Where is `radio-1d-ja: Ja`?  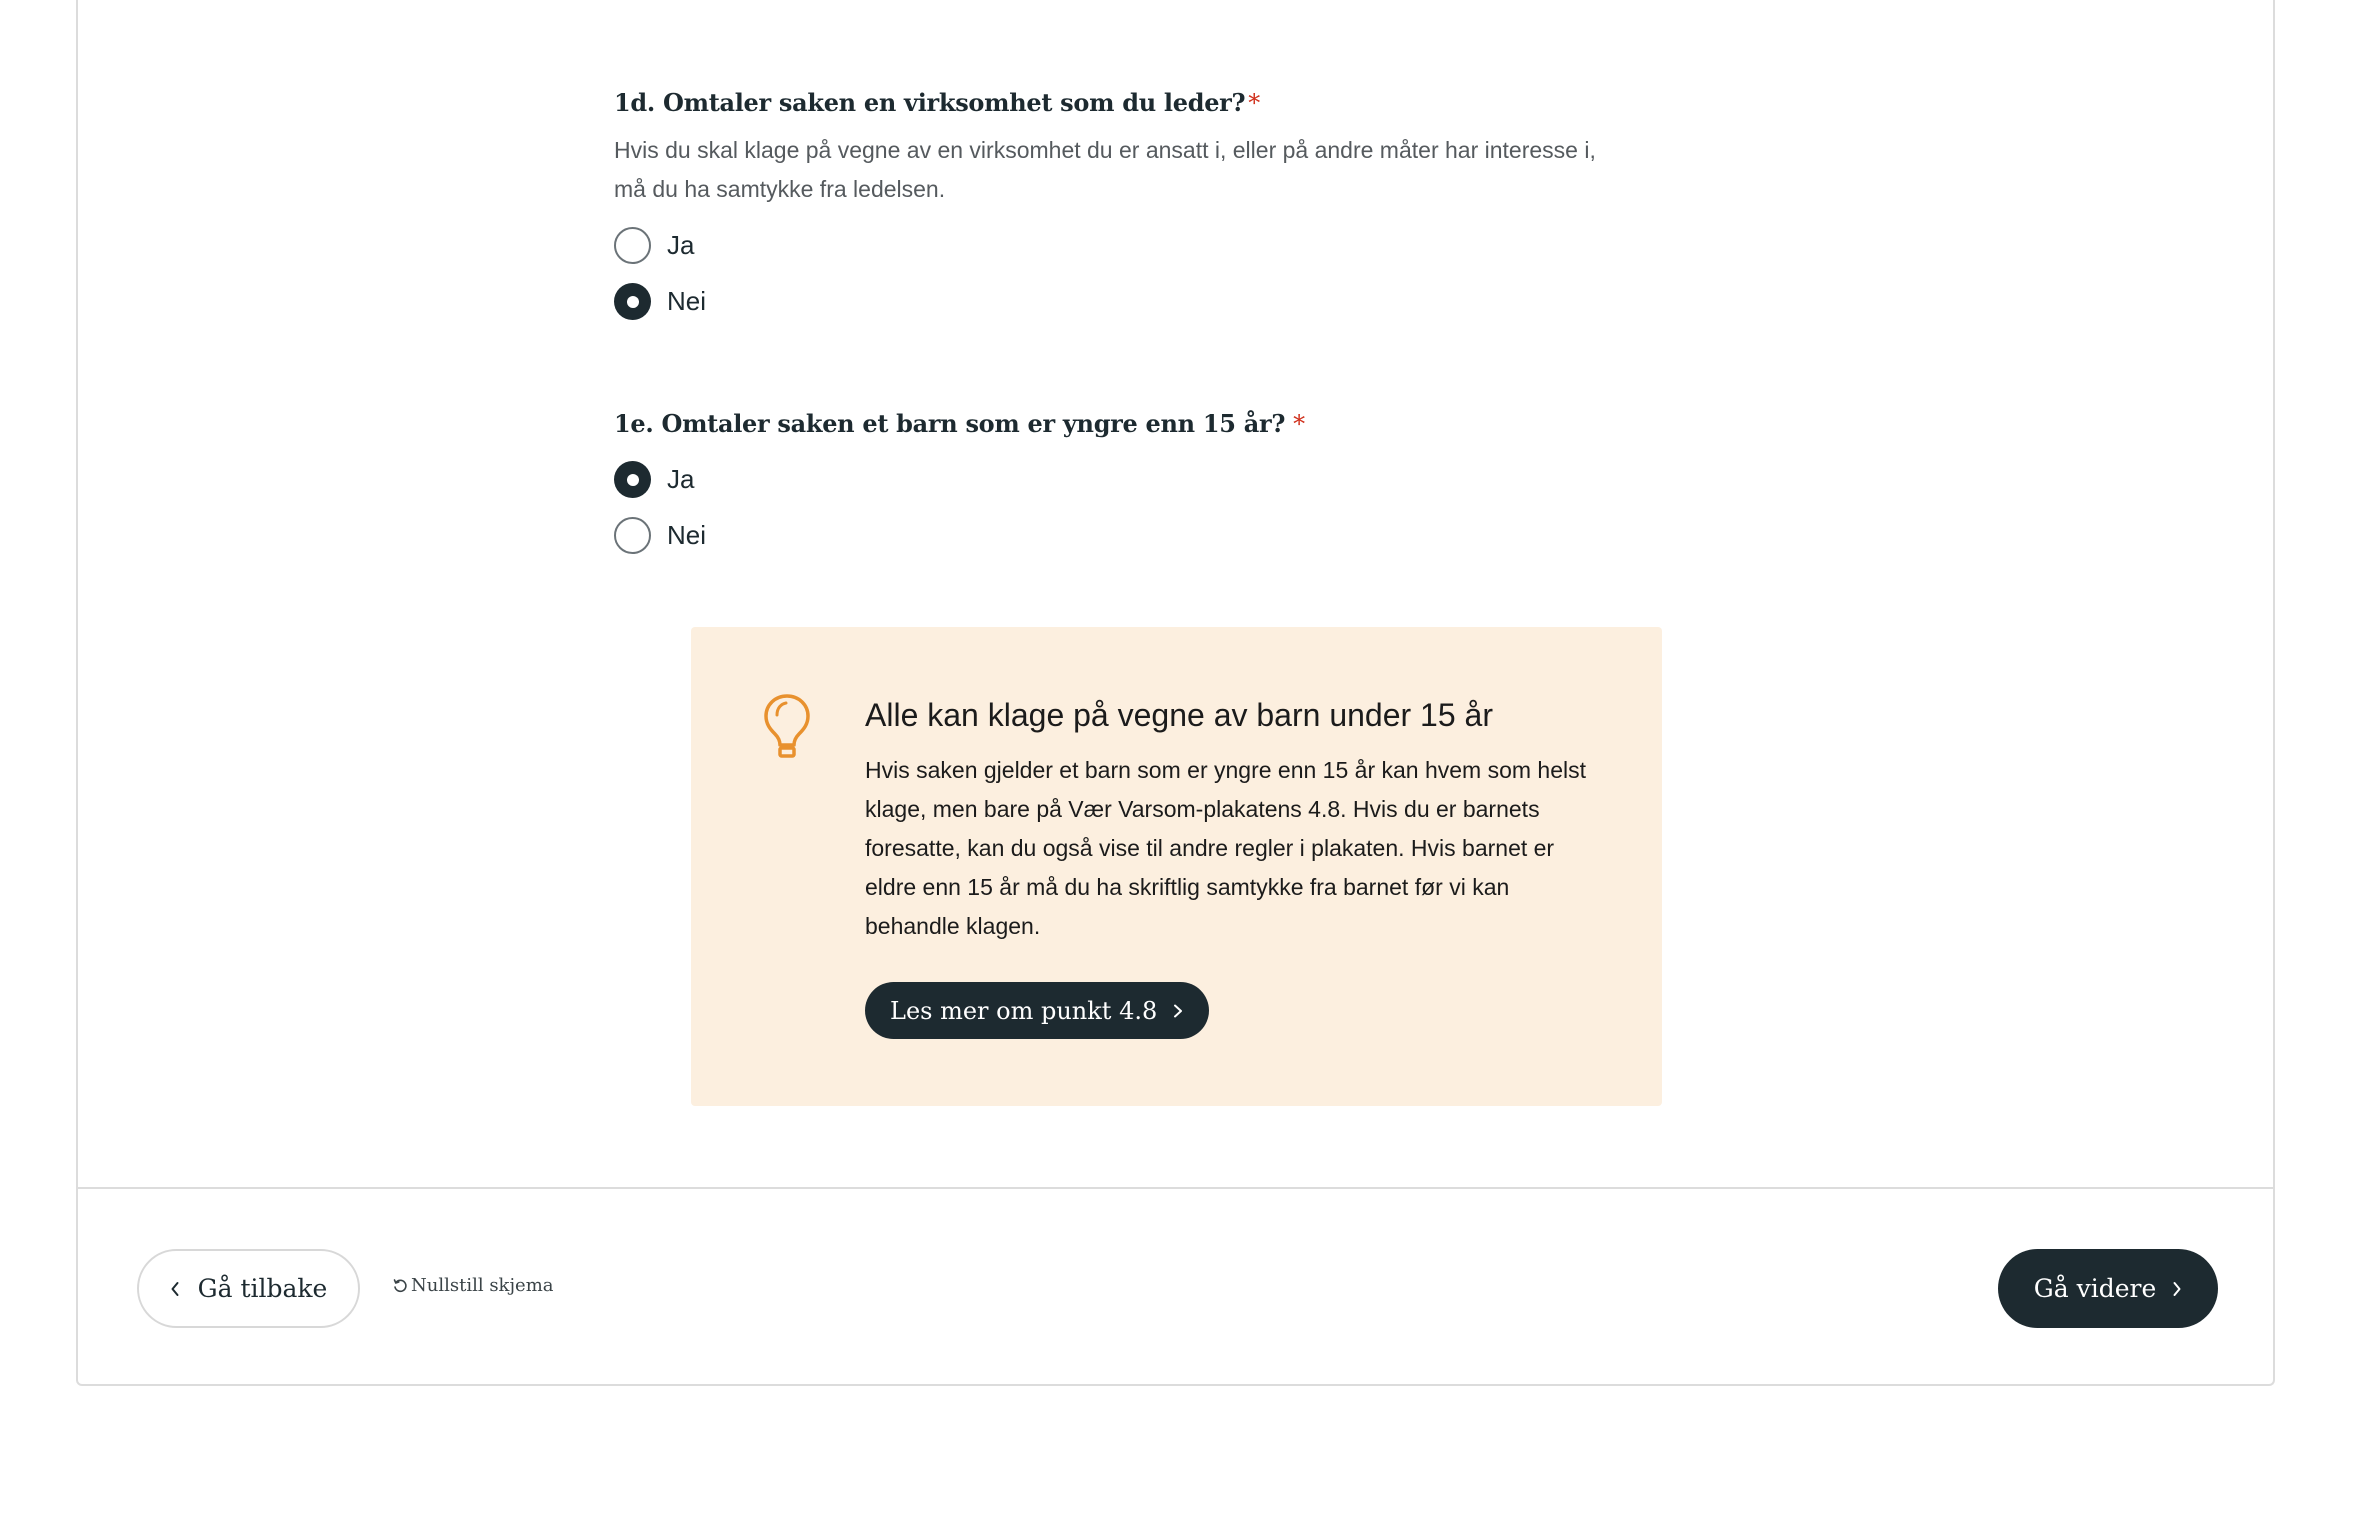 radio-1d-ja: Ja is located at coordinates (654, 245).